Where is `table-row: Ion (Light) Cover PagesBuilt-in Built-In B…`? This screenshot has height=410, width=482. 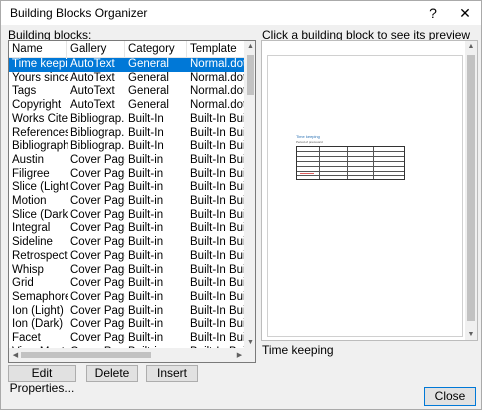 table-row: Ion (Light) Cover PagesBuilt-in Built-In B… is located at coordinates (127, 312).